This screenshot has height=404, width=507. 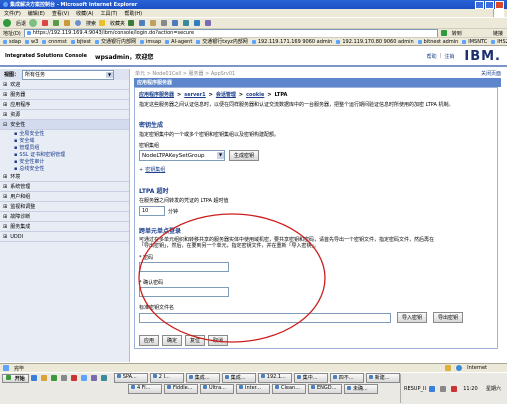 I want to click on nav-group: ⊞ 应用程序, so click(x=64, y=105).